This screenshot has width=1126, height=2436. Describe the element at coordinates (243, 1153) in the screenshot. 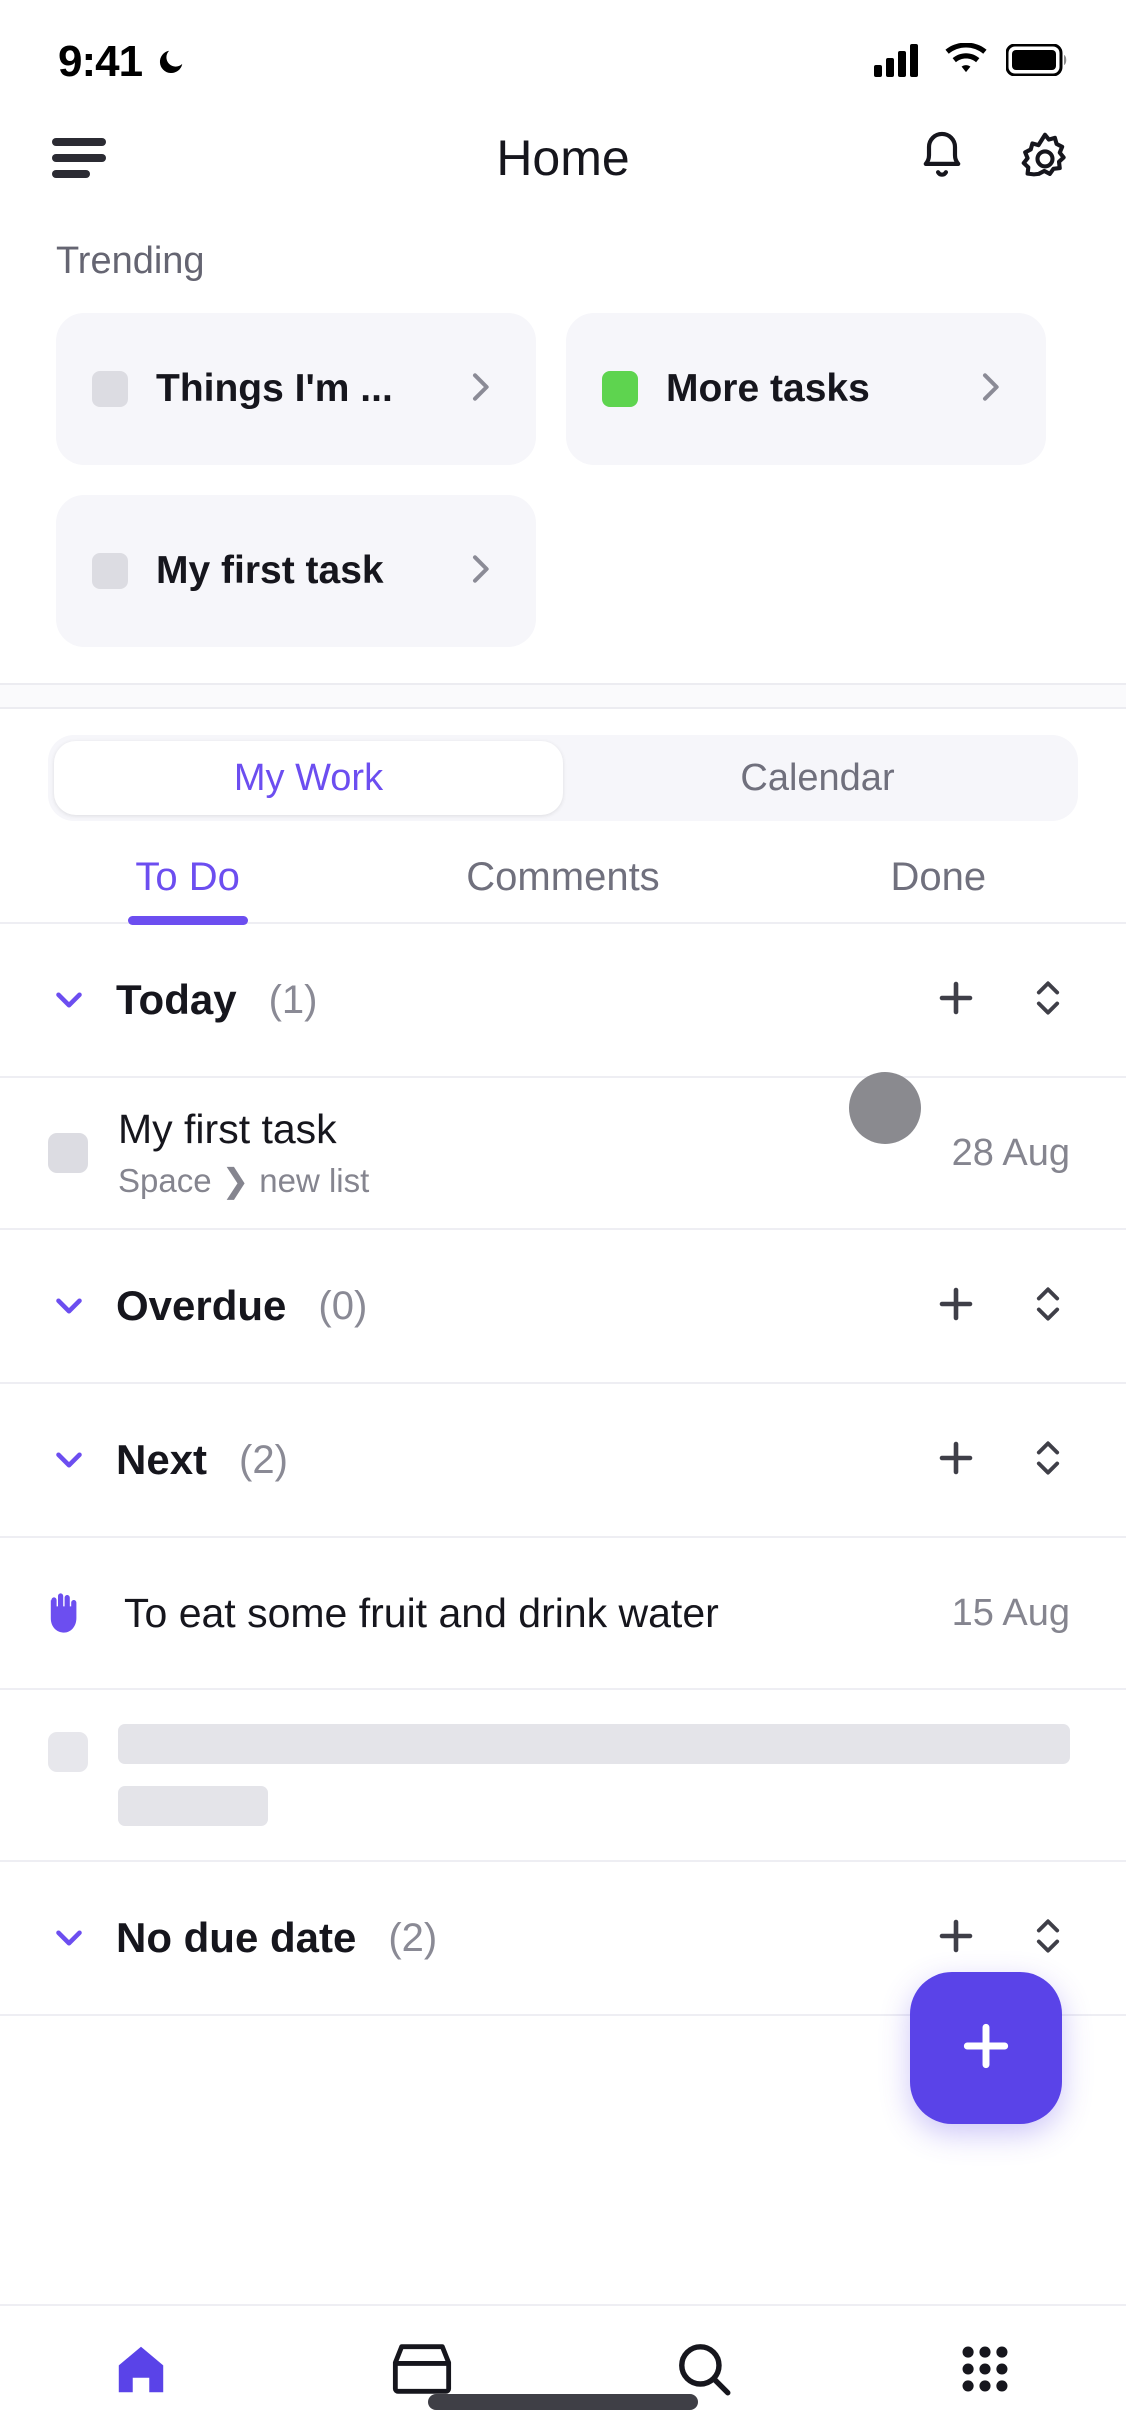

I see `task-content: My first task Space ❯ new list` at that location.